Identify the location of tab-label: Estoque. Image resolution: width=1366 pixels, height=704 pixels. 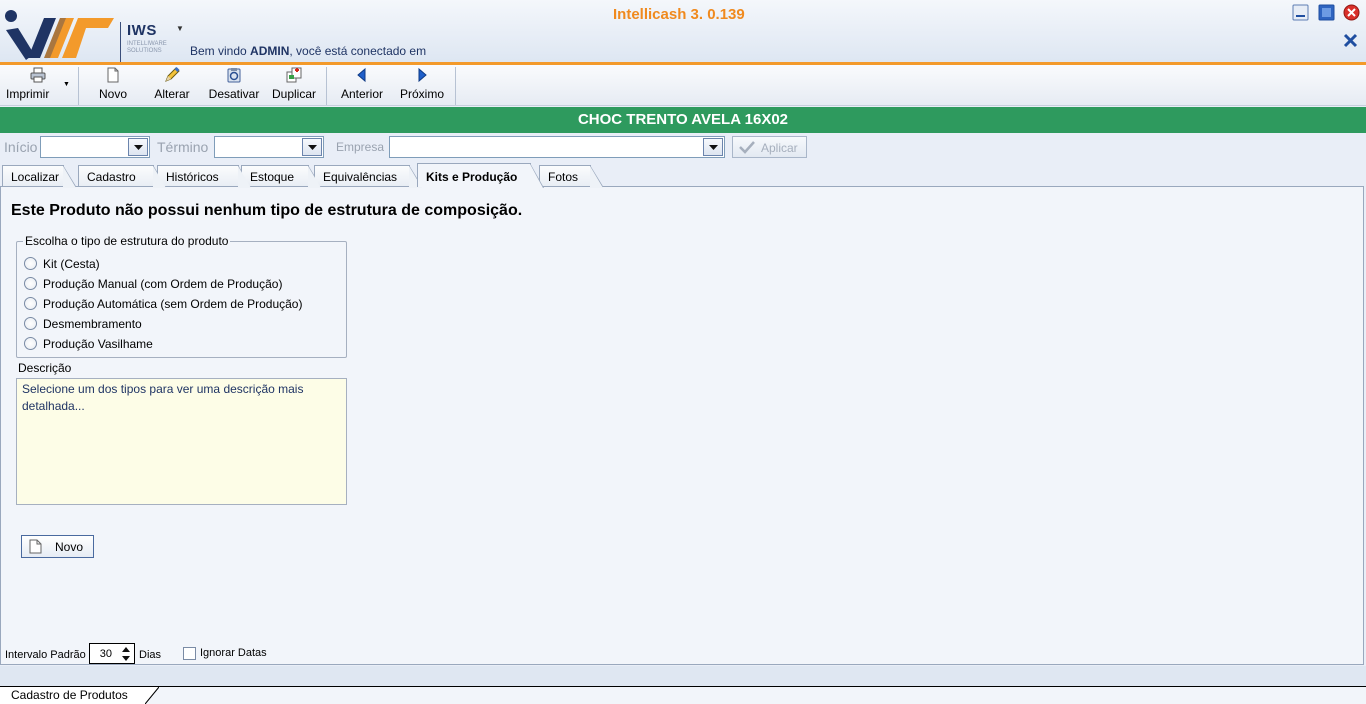
(272, 177).